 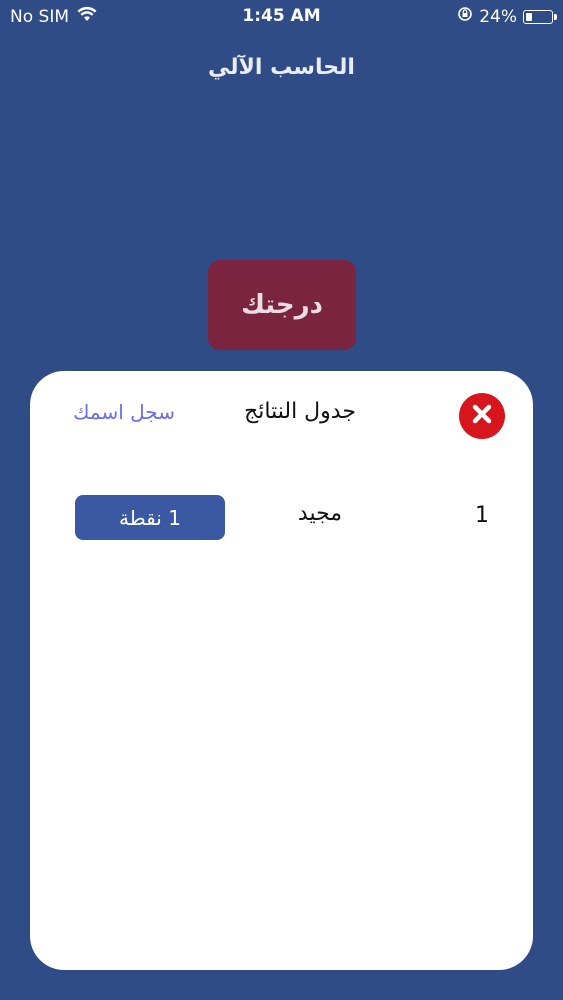 What do you see at coordinates (540, 16) in the screenshot?
I see `battery-icon` at bounding box center [540, 16].